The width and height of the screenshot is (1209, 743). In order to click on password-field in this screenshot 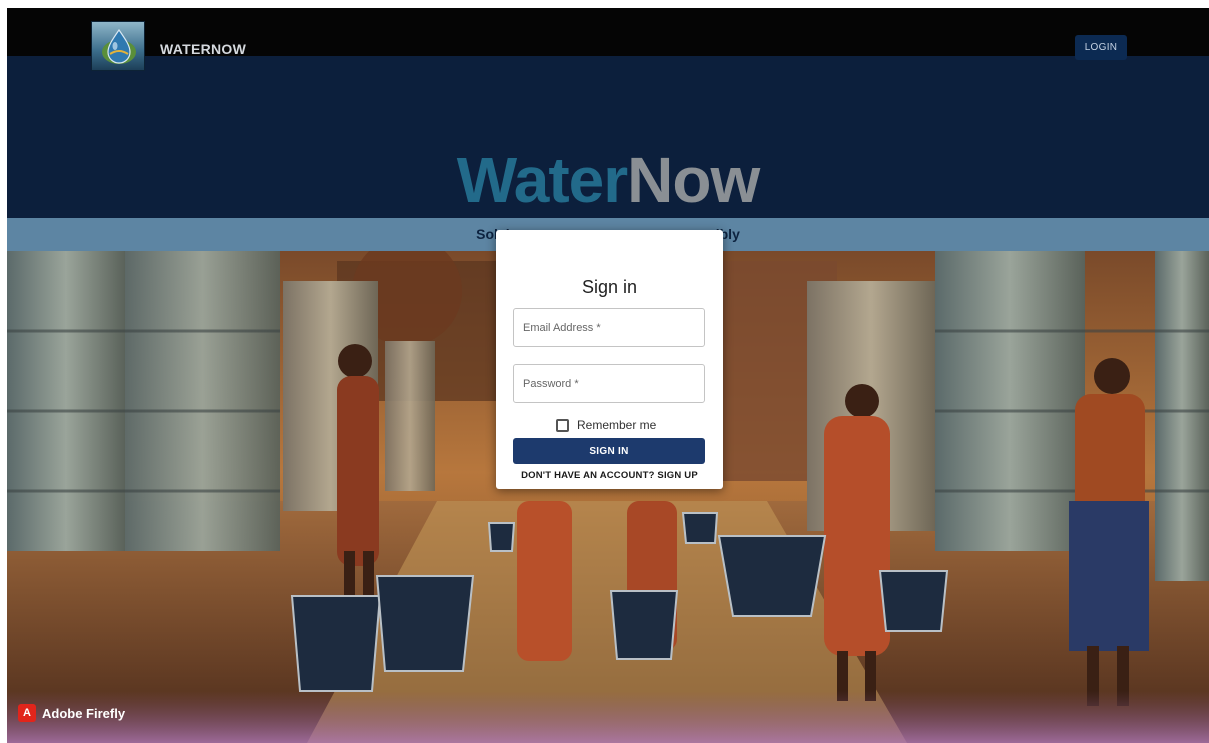, I will do `click(609, 383)`.